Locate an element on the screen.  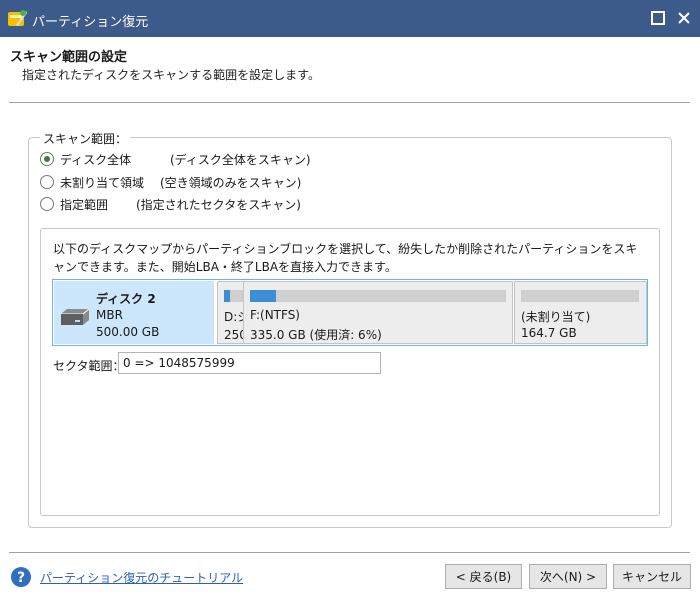
page-title: スキャン範囲の設定 is located at coordinates (69, 57).